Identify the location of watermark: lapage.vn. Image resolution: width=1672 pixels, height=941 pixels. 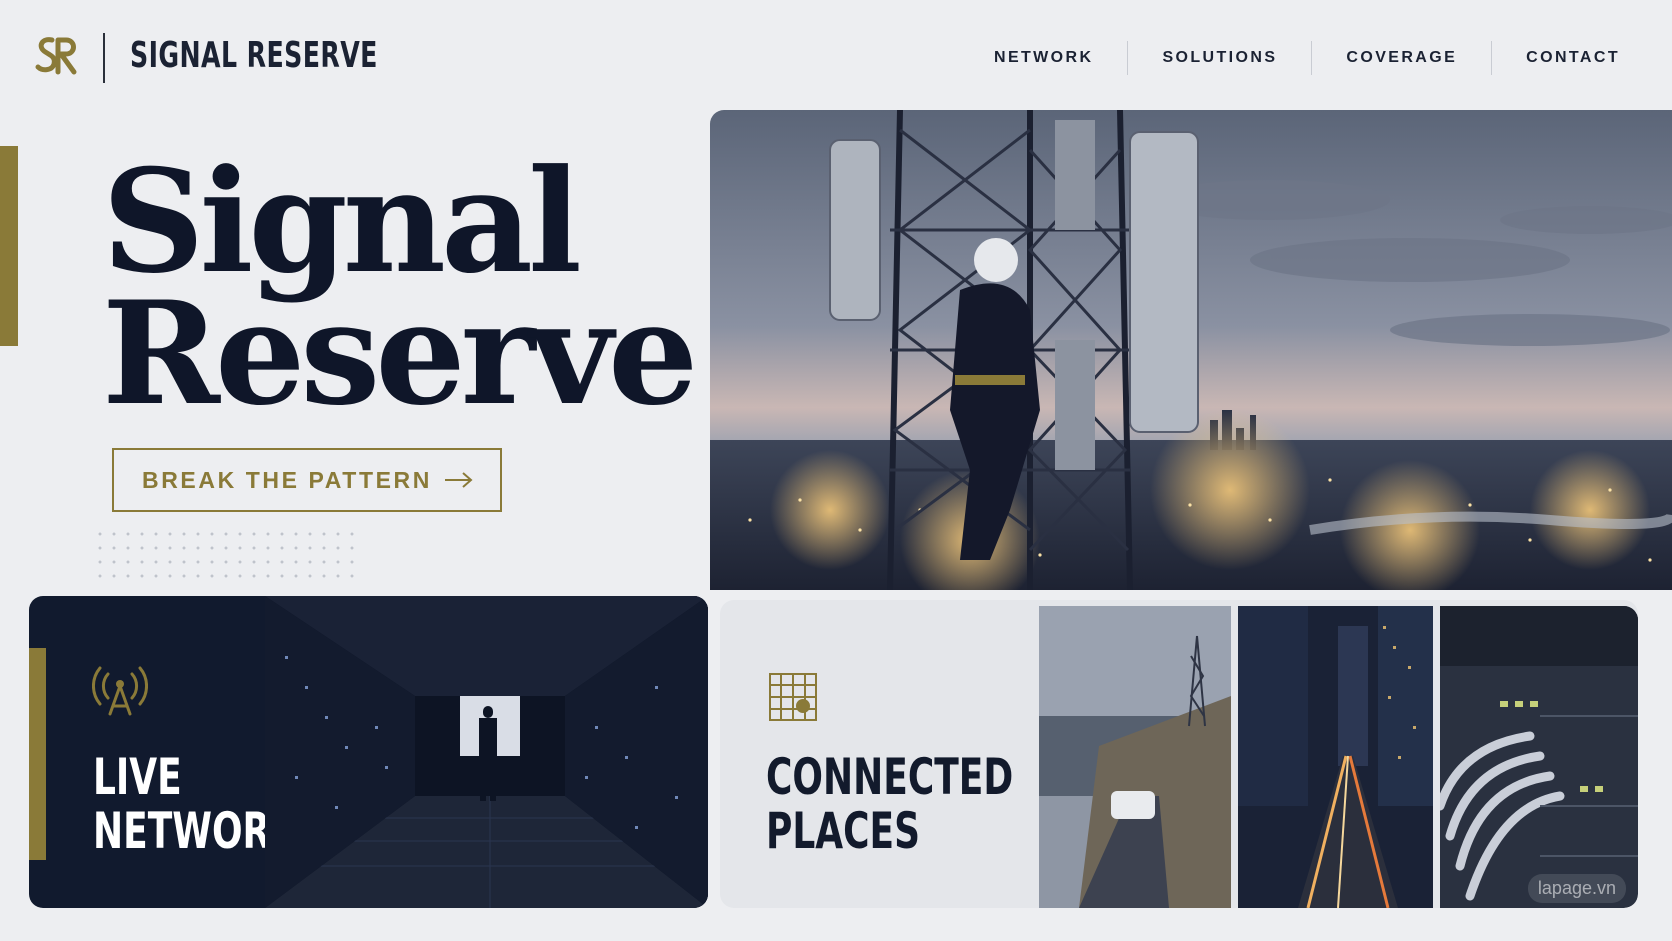
(1576, 888).